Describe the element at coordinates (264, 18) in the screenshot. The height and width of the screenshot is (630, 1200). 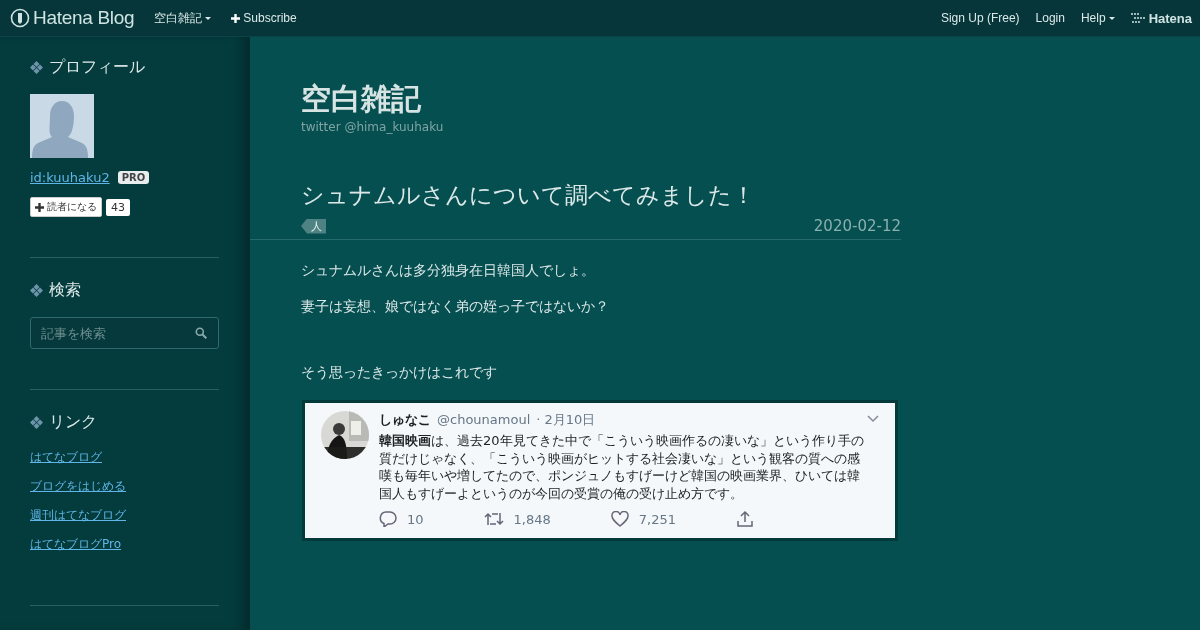
I see `subscribe-link: Subscribe` at that location.